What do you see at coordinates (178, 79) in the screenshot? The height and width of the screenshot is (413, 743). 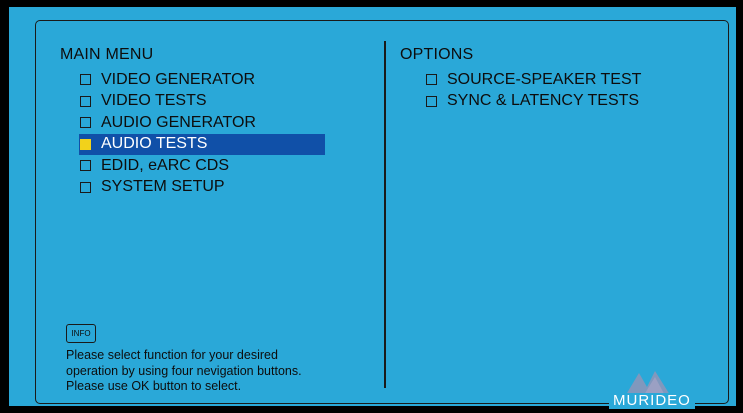 I see `menu-item-label: VIDEO GENERATOR` at bounding box center [178, 79].